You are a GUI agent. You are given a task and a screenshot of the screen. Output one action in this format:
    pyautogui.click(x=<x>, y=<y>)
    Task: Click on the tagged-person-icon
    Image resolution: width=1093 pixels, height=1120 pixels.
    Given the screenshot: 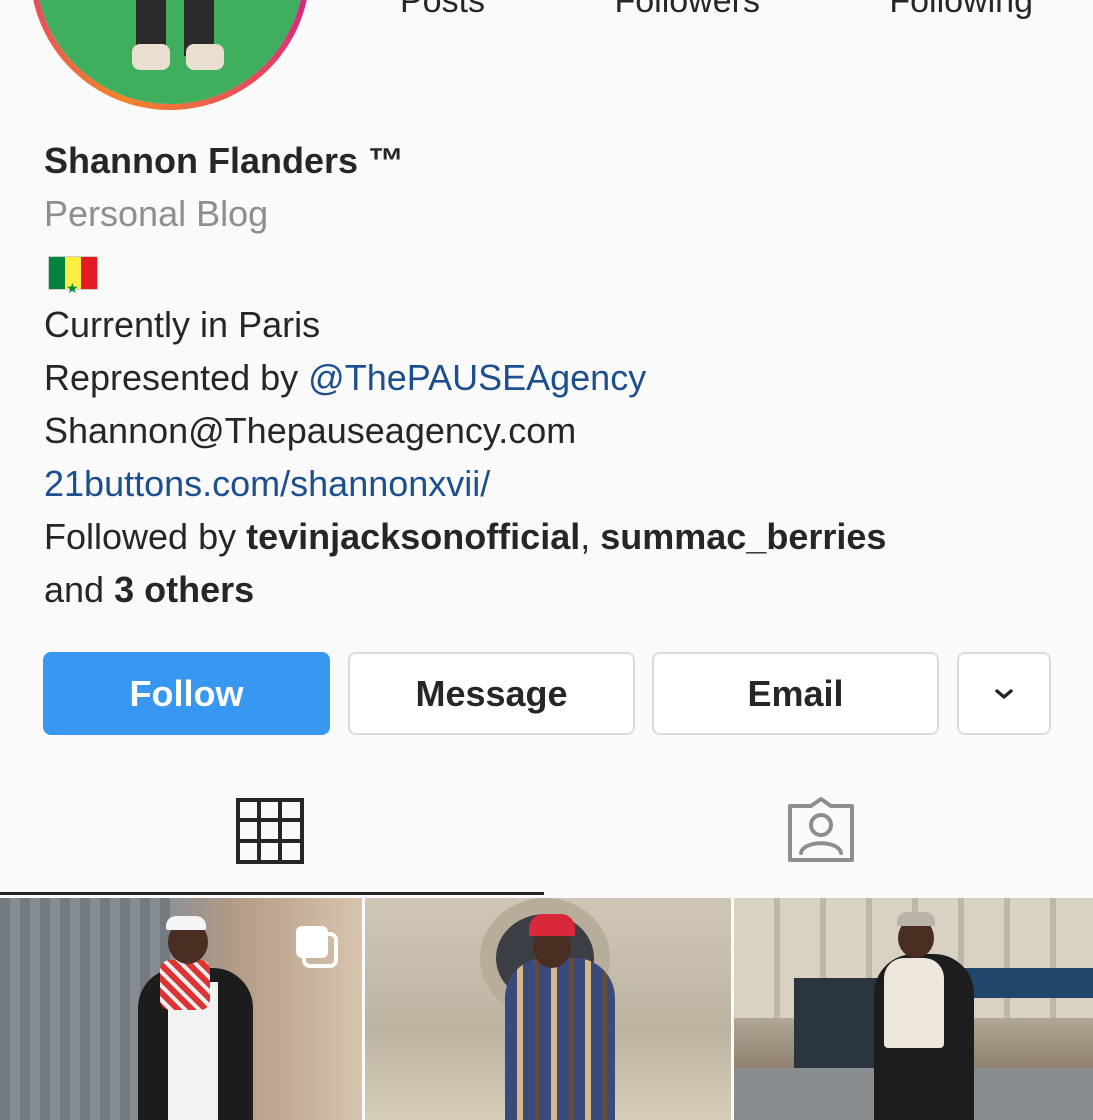 What is the action you would take?
    pyautogui.click(x=821, y=829)
    